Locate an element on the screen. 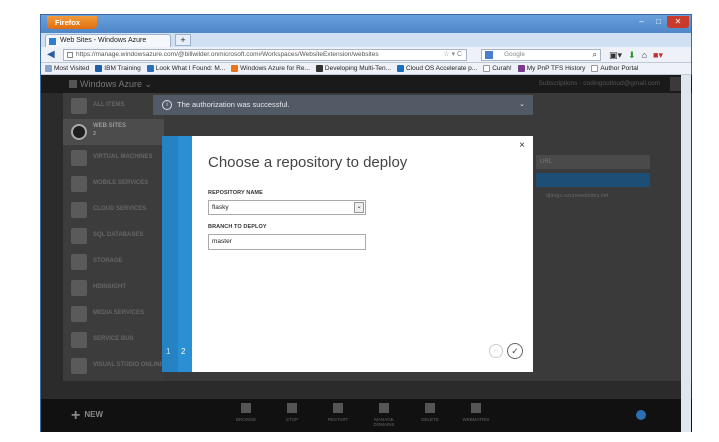 The width and height of the screenshot is (719, 442). sidebar-item-mobile-services: MOBILE SERVICES is located at coordinates (113, 184).